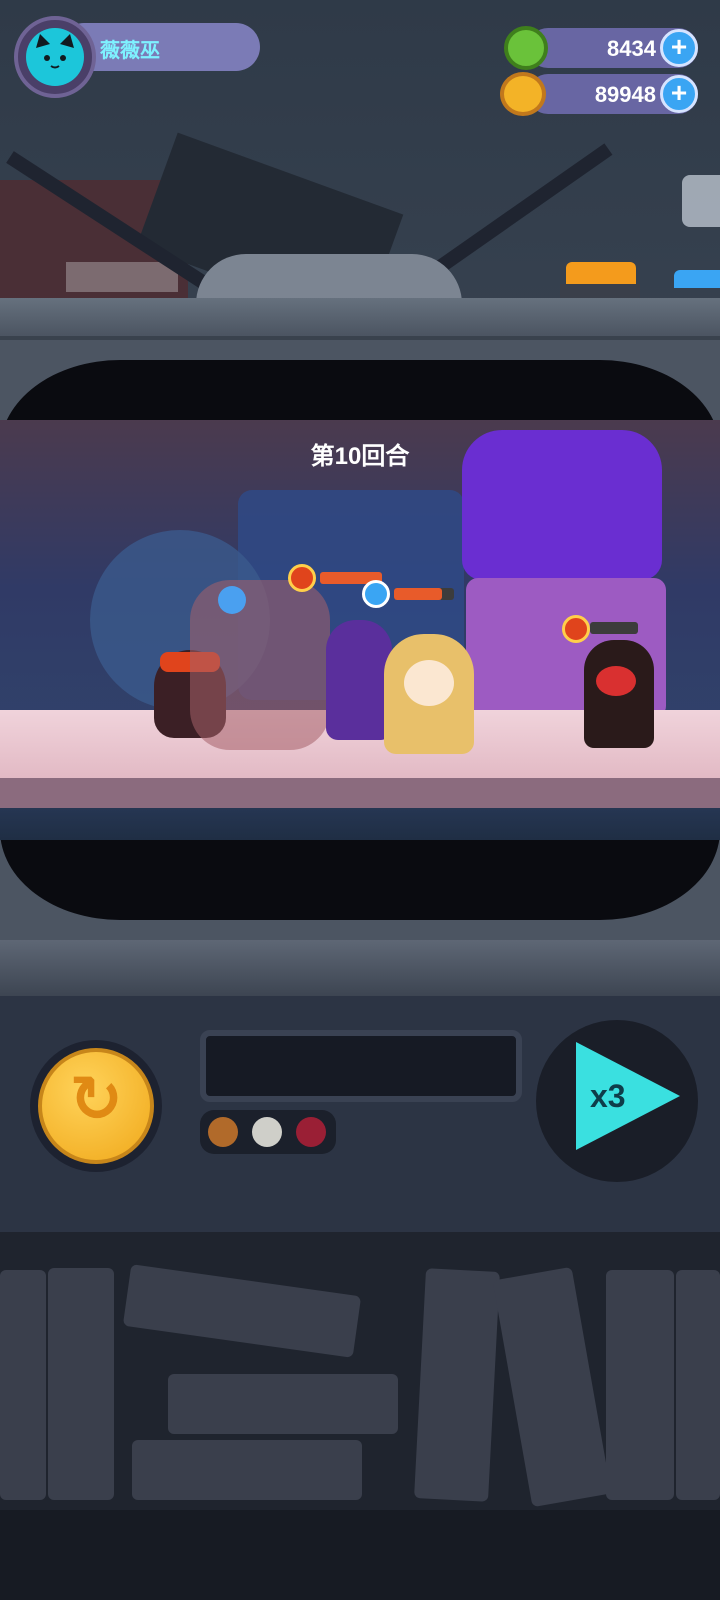 The image size is (720, 1600). What do you see at coordinates (608, 1096) in the screenshot?
I see `speed-label: x3` at bounding box center [608, 1096].